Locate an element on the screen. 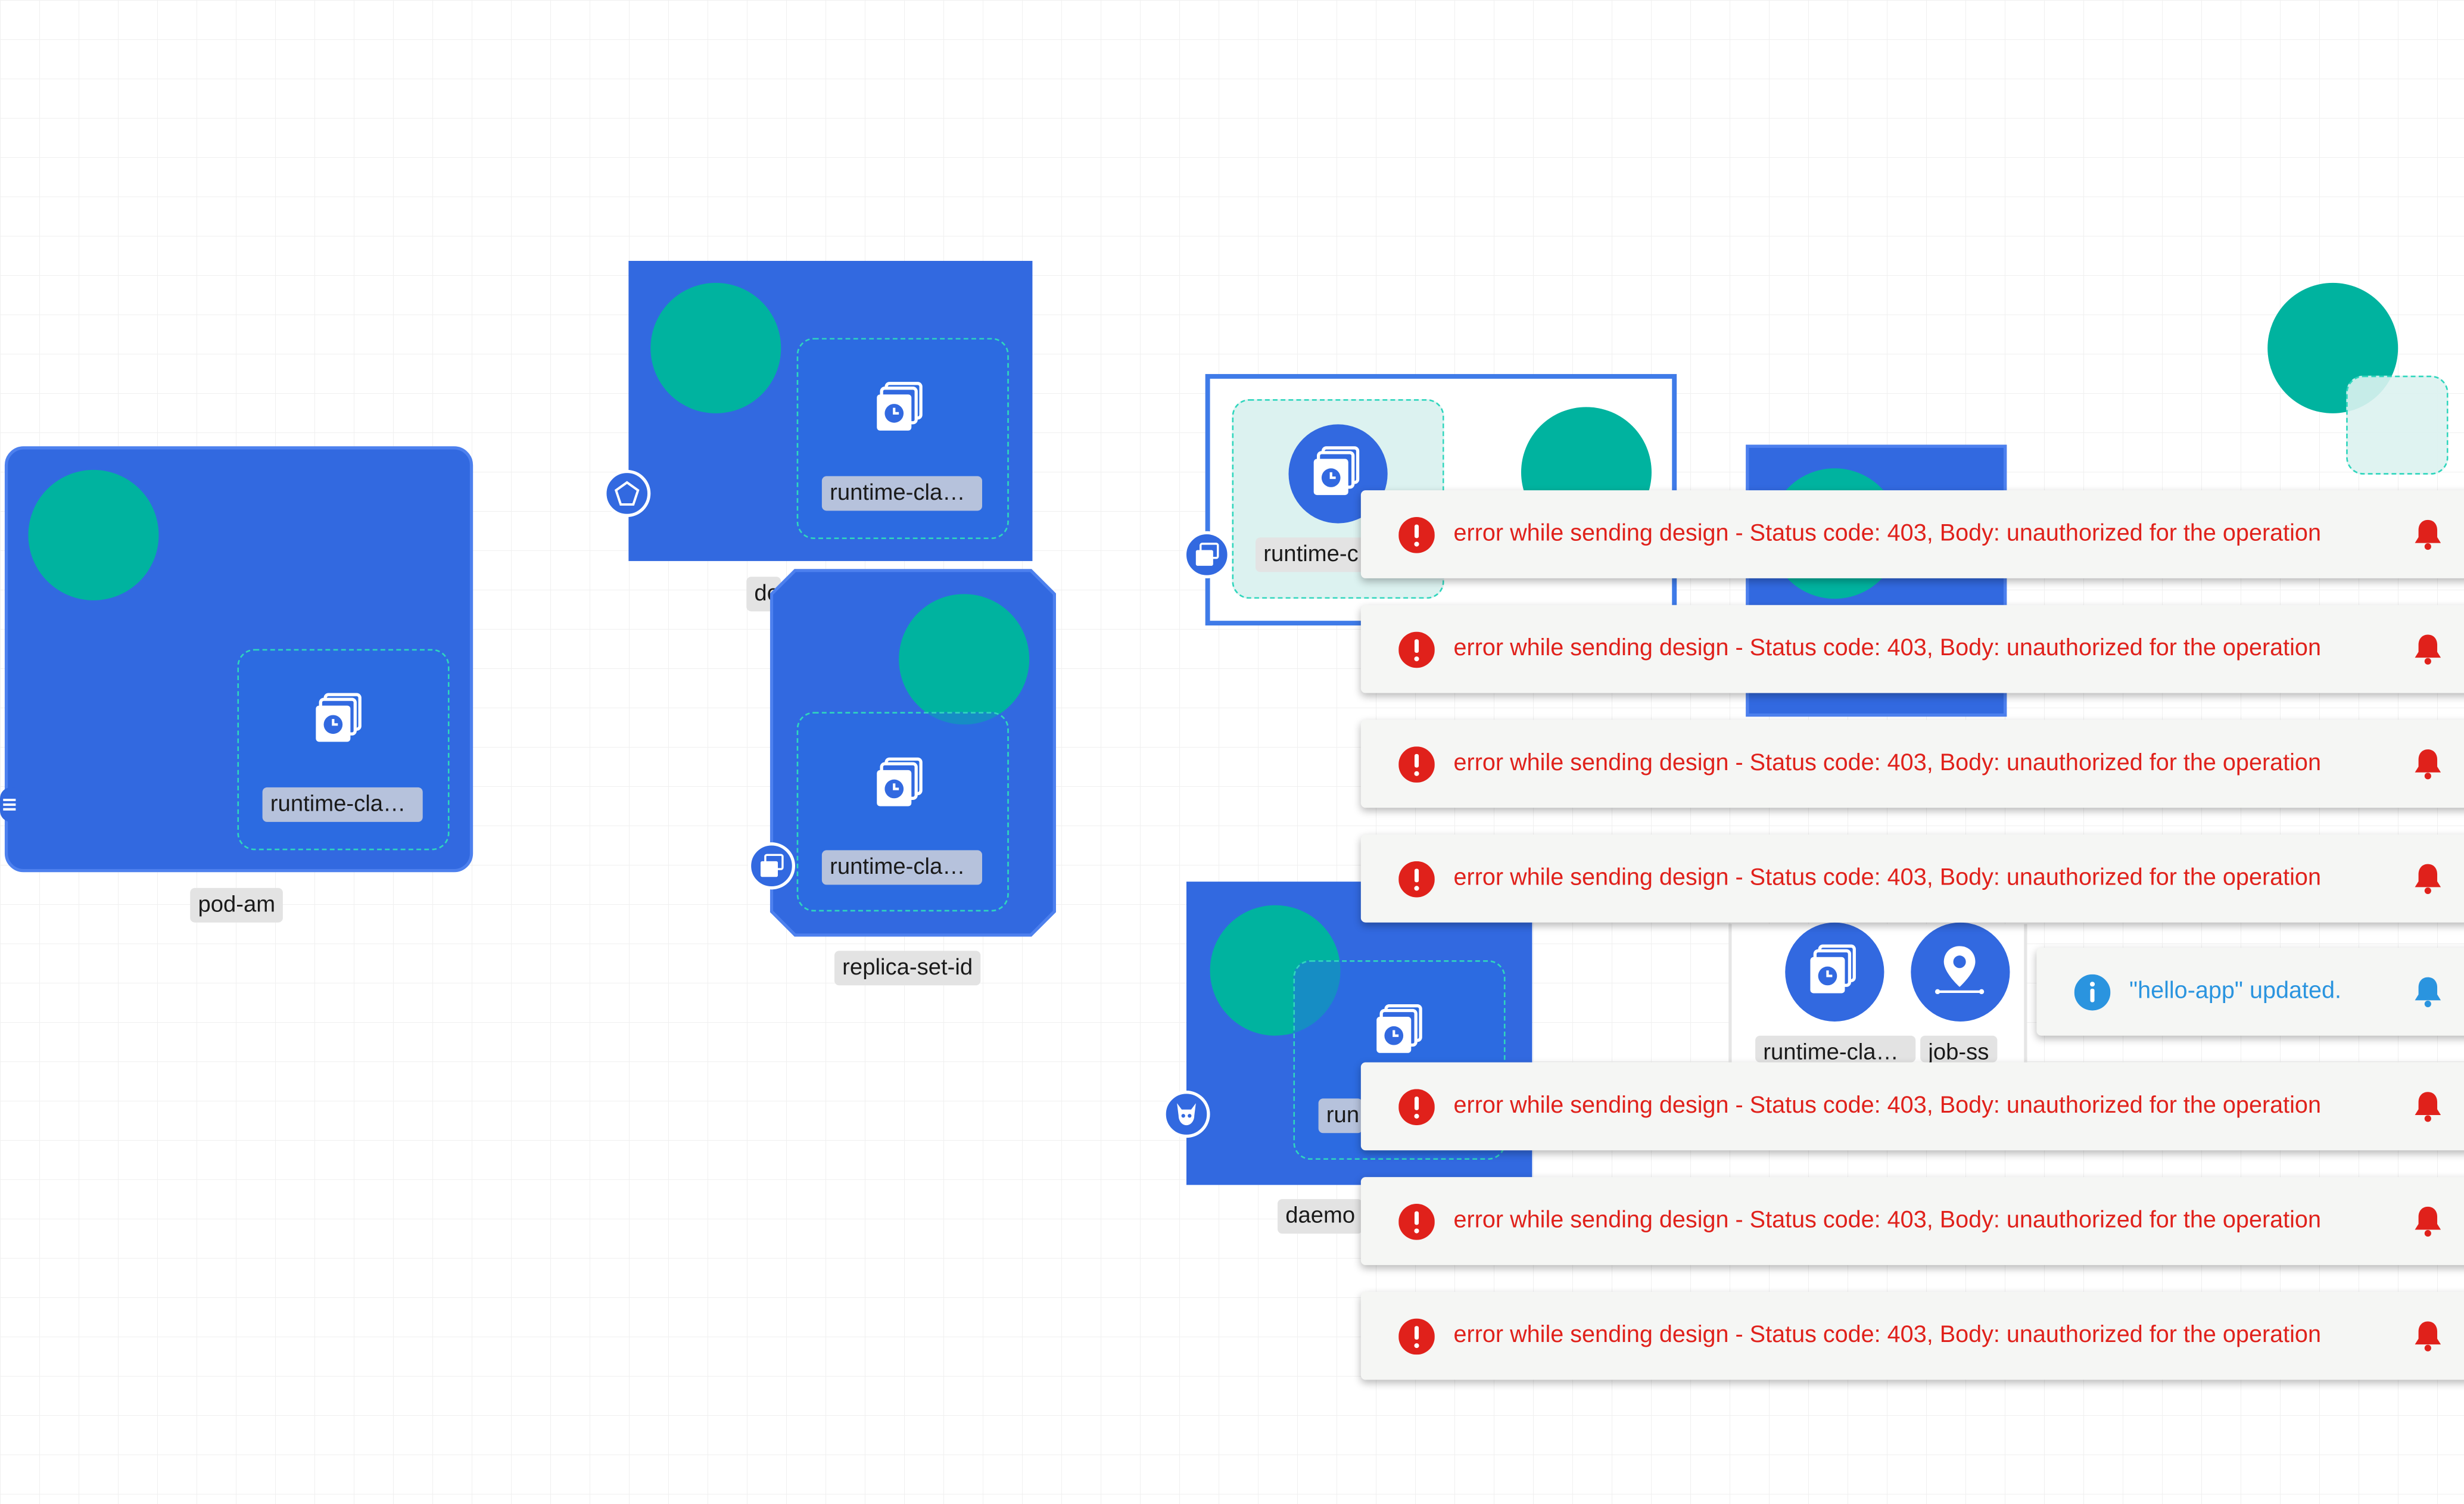 The image size is (2464, 1504). pod-label: pod-am is located at coordinates (237, 905).